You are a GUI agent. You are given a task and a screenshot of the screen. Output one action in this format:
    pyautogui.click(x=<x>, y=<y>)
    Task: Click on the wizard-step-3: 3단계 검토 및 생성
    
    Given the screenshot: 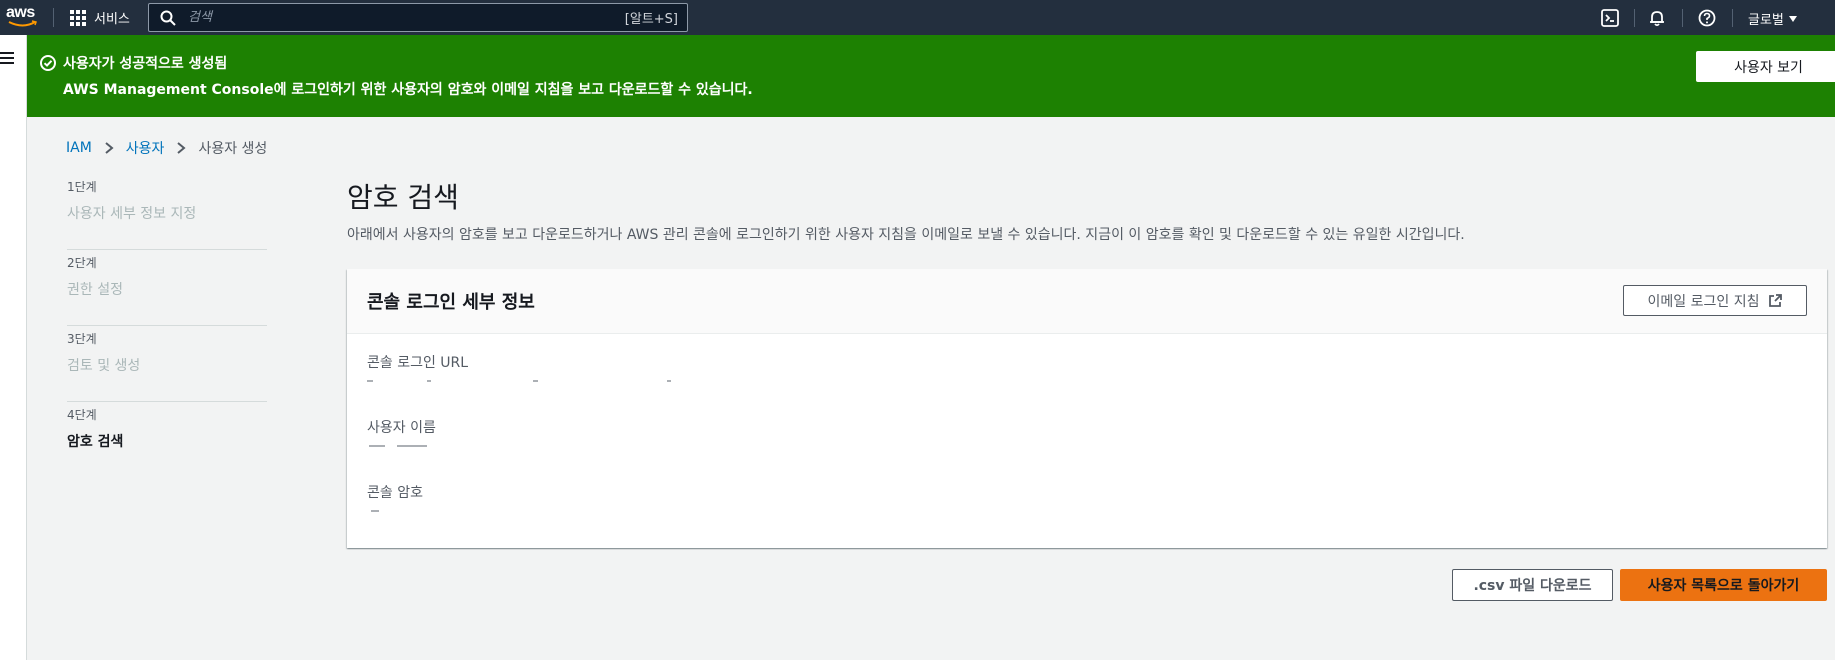 What is the action you would take?
    pyautogui.click(x=167, y=367)
    